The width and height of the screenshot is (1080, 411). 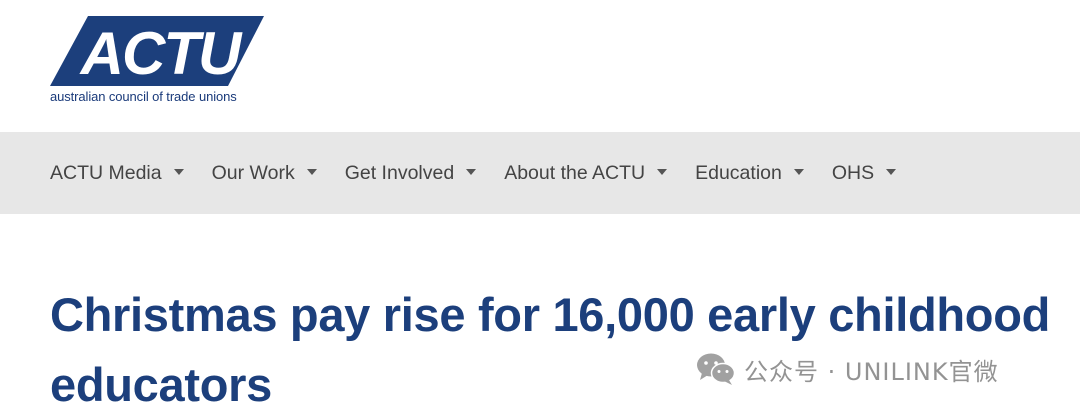 I want to click on nav-item-label: Our Work, so click(x=253, y=172).